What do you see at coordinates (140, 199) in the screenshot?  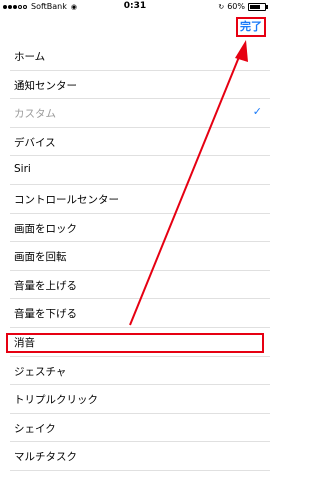 I see `menu-item-control-center: コントロールセンター` at bounding box center [140, 199].